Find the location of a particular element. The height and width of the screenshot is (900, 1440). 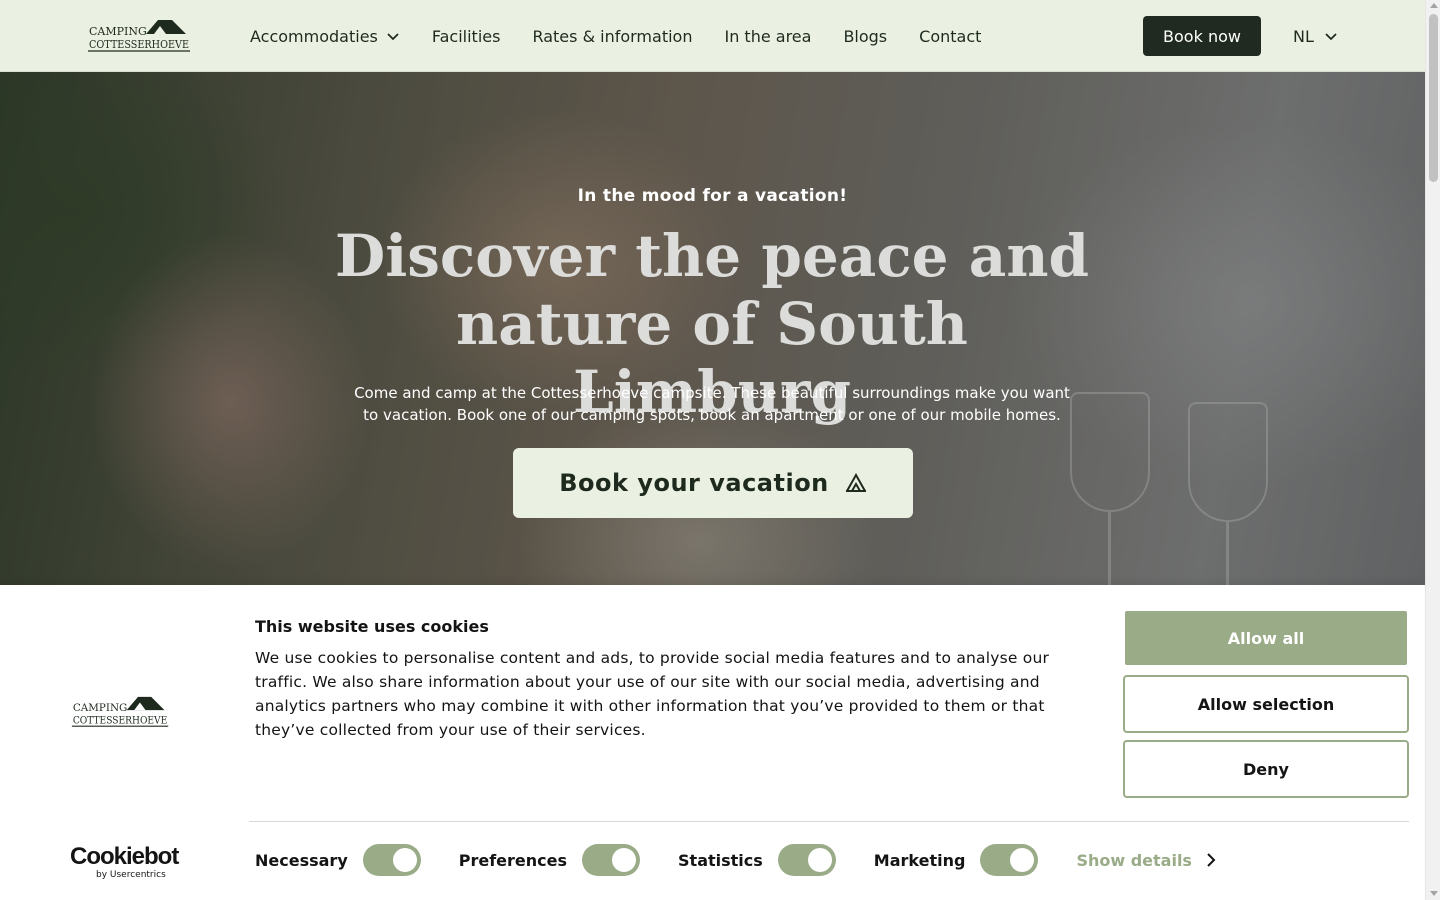

book-vacation-button: Book your vacation is located at coordinates (713, 483).